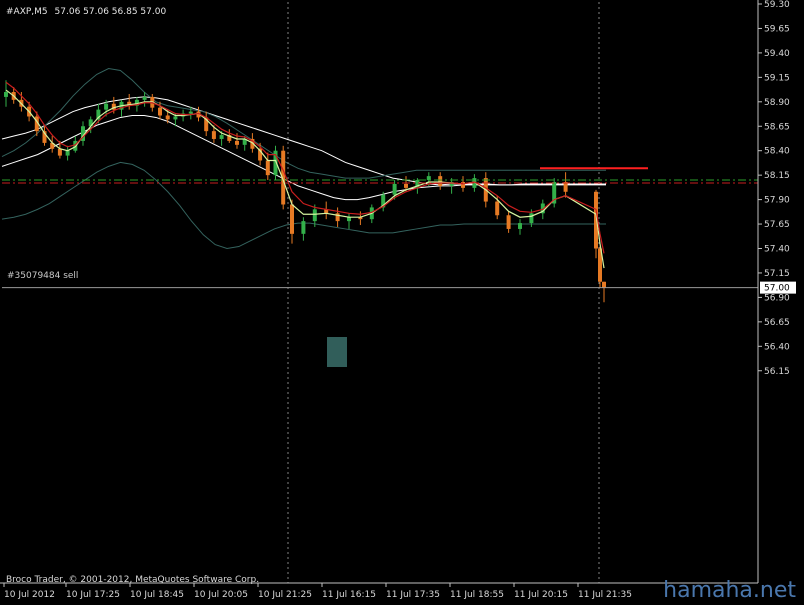  What do you see at coordinates (413, 595) in the screenshot?
I see `x-tick-label: 11 Jul 17:35` at bounding box center [413, 595].